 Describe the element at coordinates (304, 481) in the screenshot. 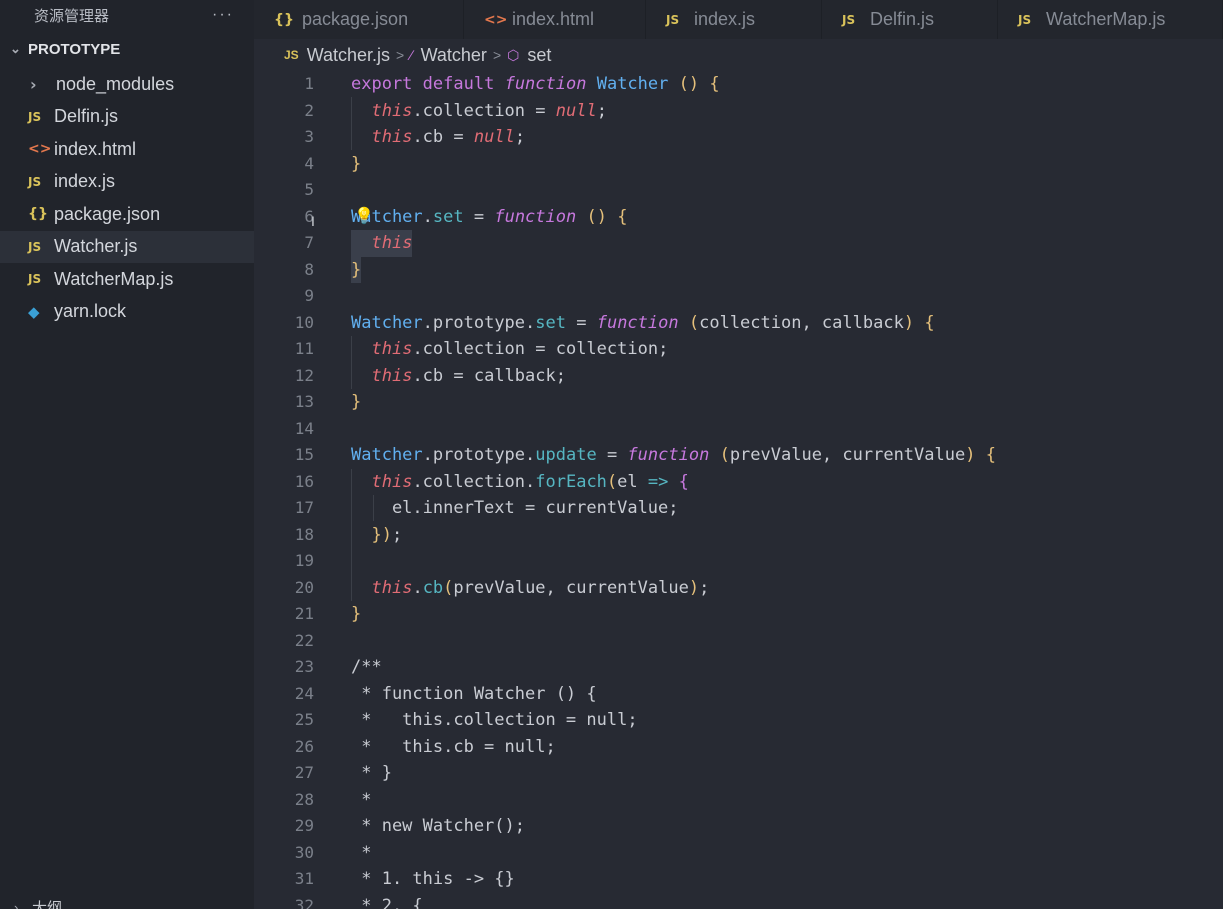

I see `line-number: 16` at that location.